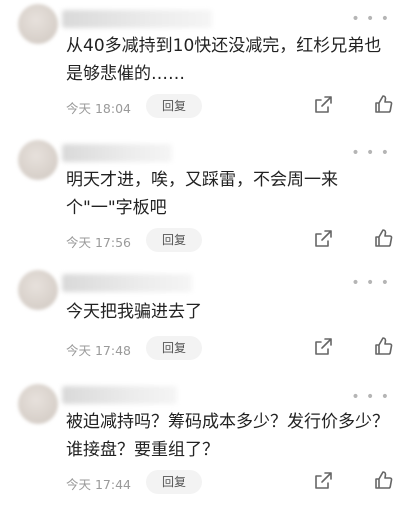 This screenshot has height=518, width=404. Describe the element at coordinates (98, 242) in the screenshot. I see `comment-time: 今天 17:56` at that location.